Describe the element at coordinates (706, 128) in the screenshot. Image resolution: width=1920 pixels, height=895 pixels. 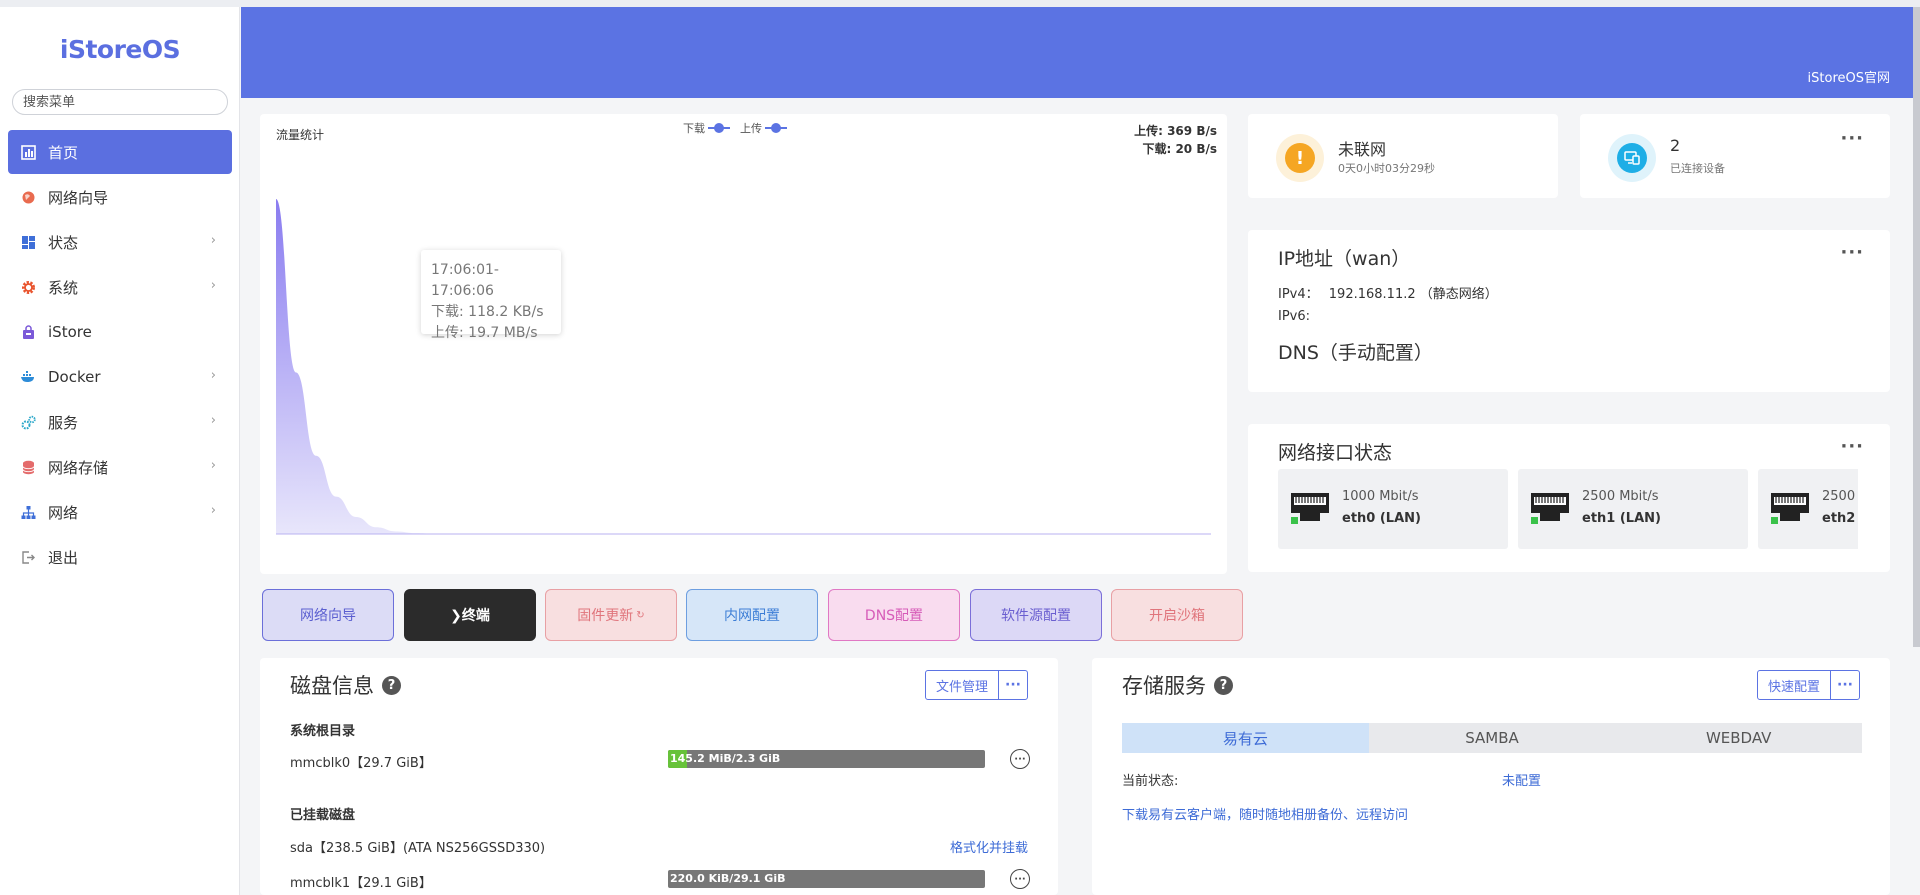
I see `legend-download: 下载` at that location.